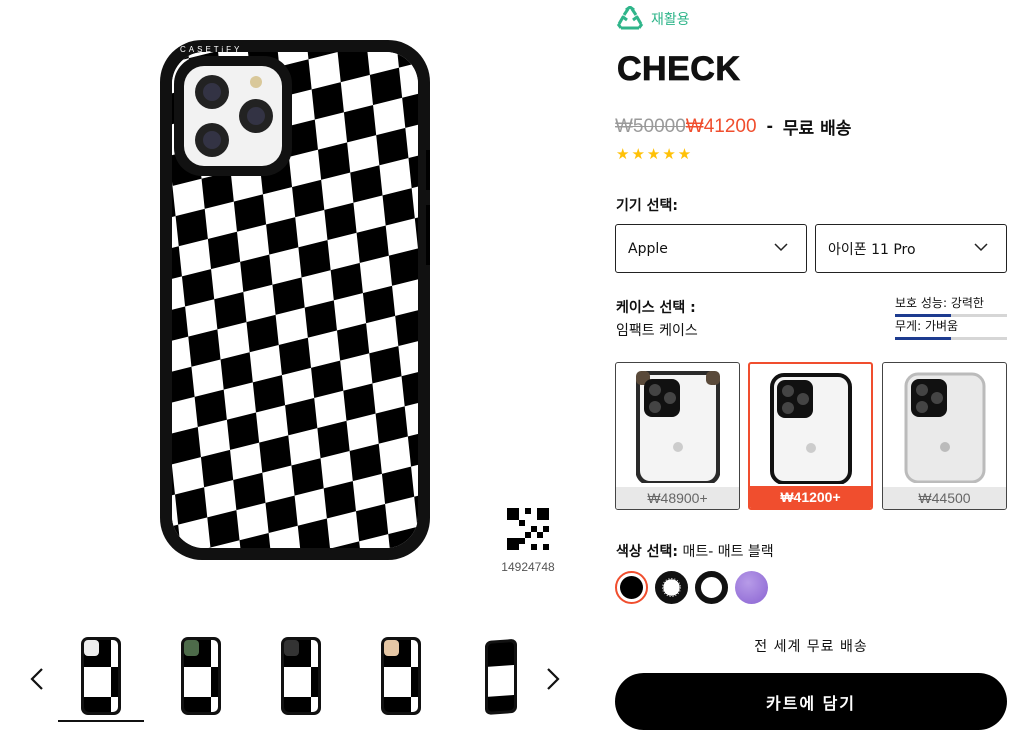 The height and width of the screenshot is (744, 1035). What do you see at coordinates (631, 587) in the screenshot?
I see `swatch-matte-black` at bounding box center [631, 587].